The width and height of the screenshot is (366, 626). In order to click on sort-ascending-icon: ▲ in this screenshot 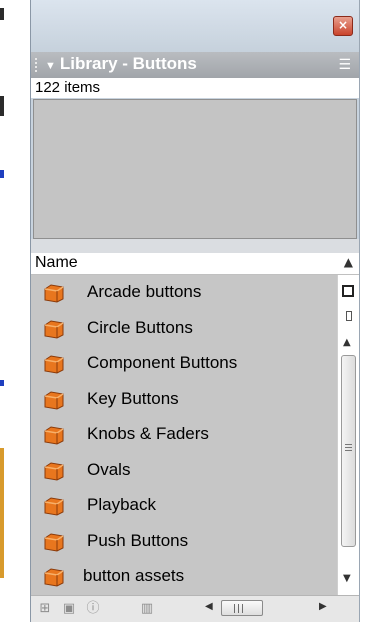, I will do `click(348, 262)`.